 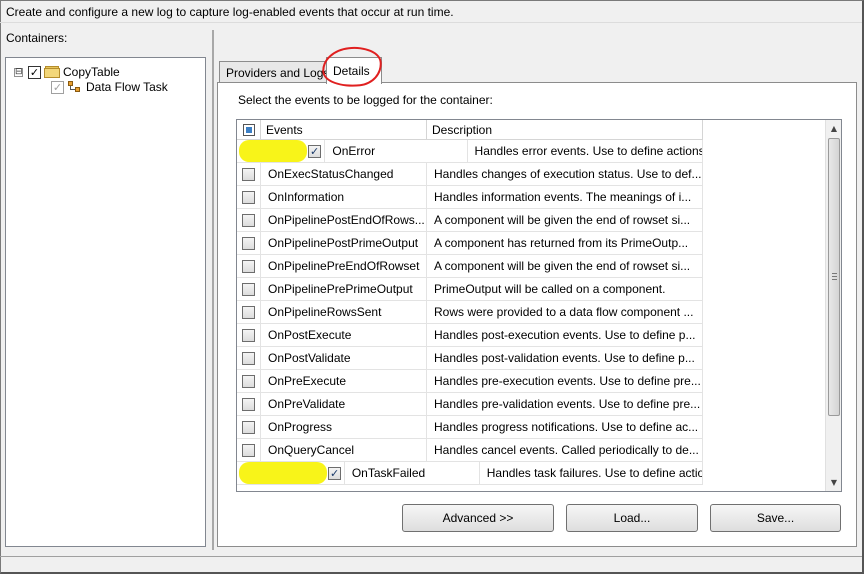 I want to click on grid-header: Events Description, so click(x=470, y=130).